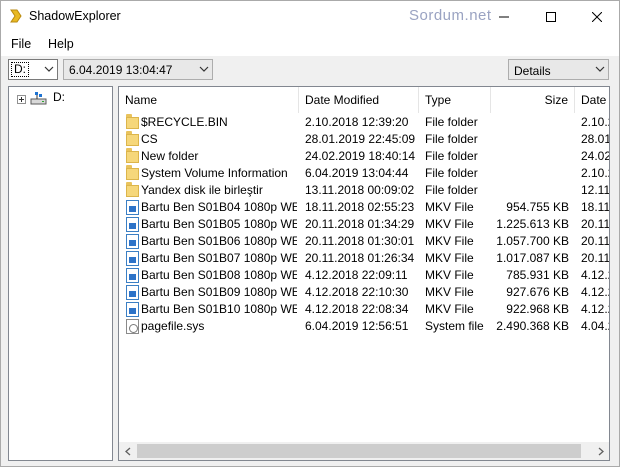 The width and height of the screenshot is (620, 467). I want to click on title-bar: ShadowExplorer Sordum.net, so click(310, 16).